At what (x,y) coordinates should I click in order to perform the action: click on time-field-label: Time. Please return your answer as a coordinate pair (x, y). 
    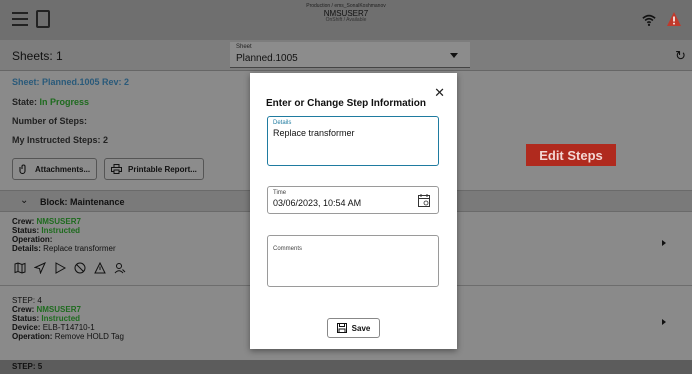
    Looking at the image, I should click on (280, 193).